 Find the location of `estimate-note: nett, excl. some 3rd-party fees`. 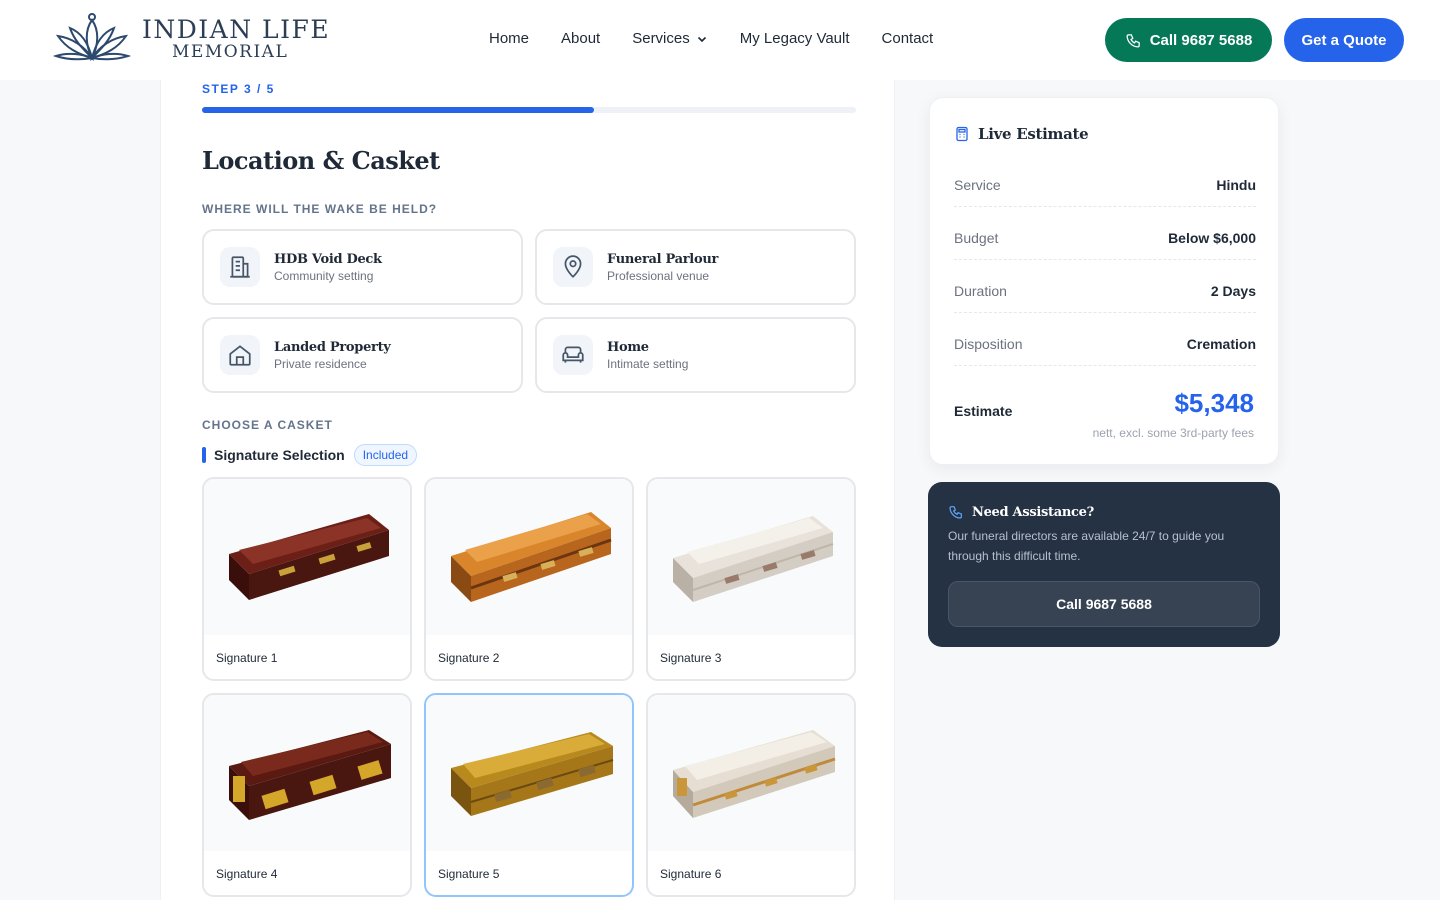

estimate-note: nett, excl. some 3rd-party fees is located at coordinates (1173, 433).